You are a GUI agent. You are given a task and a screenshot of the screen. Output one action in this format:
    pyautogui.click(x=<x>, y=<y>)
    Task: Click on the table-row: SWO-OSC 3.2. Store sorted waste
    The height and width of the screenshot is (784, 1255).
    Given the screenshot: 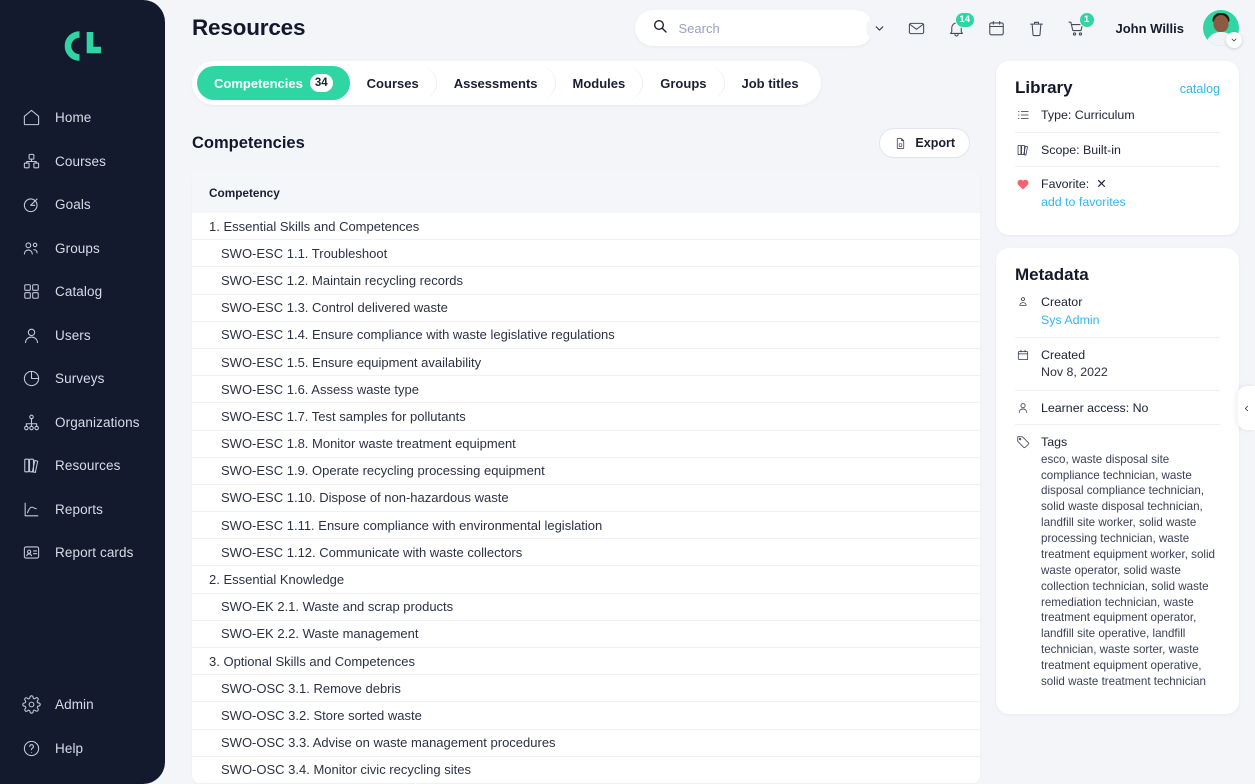 What is the action you would take?
    pyautogui.click(x=586, y=716)
    